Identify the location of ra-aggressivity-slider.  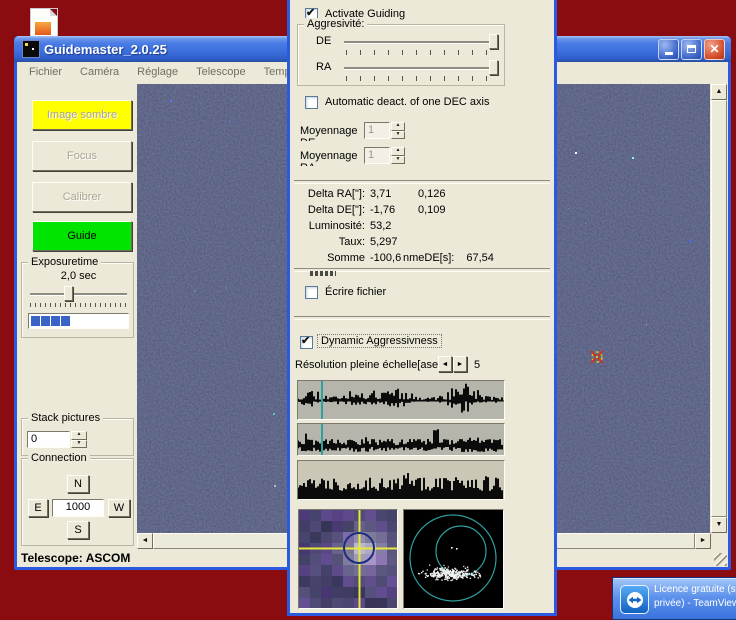
(421, 67).